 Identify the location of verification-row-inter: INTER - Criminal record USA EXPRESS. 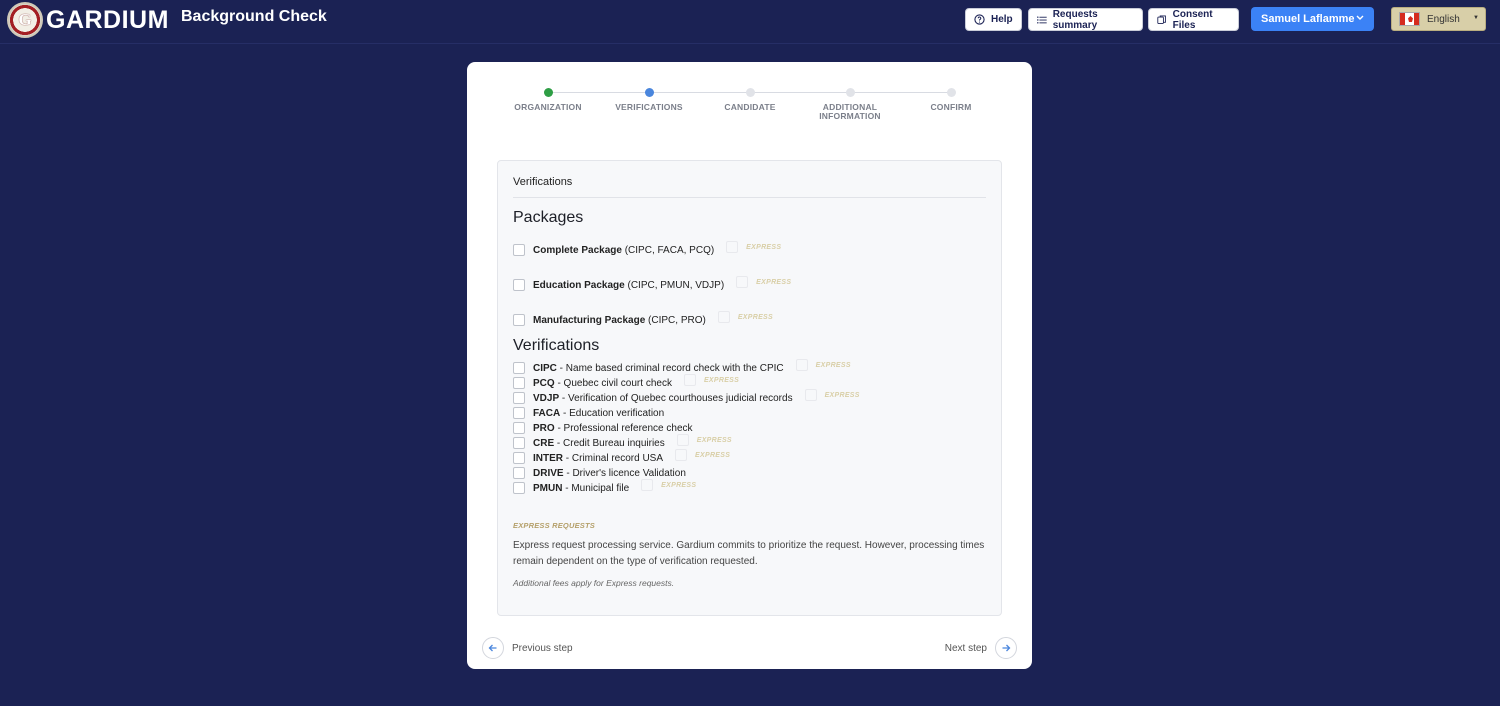
(621, 457).